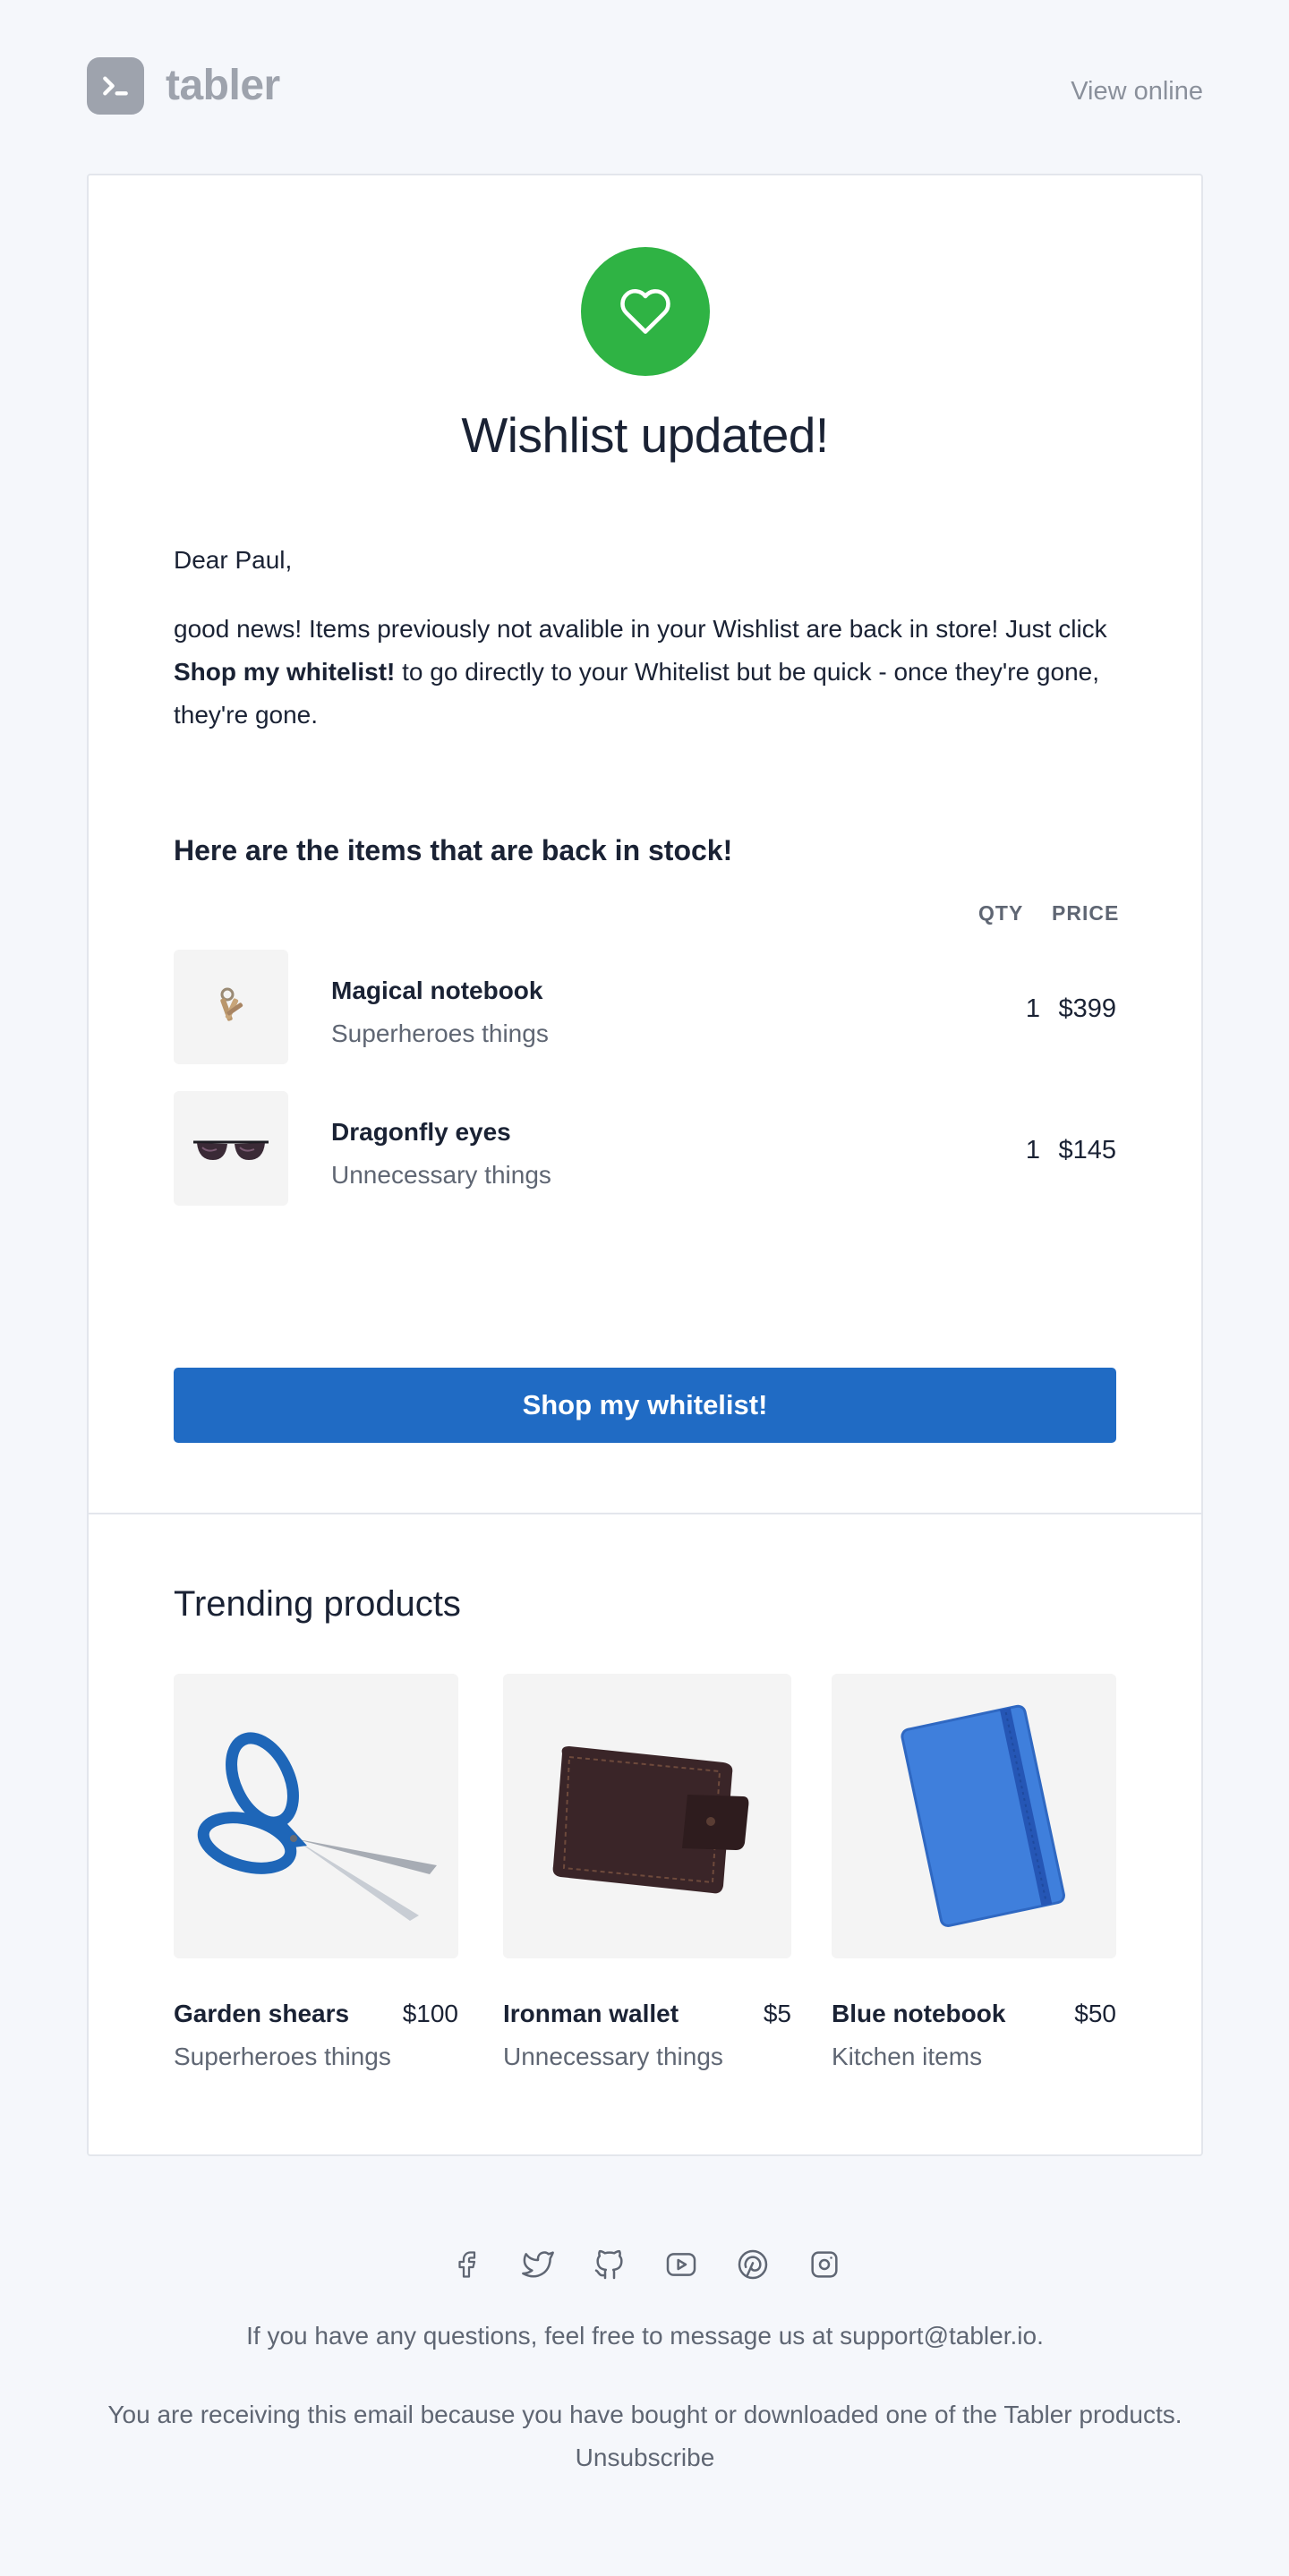 This screenshot has width=1289, height=2576. What do you see at coordinates (645, 1405) in the screenshot?
I see `shop-whitelist-button: Shop my whitelist!` at bounding box center [645, 1405].